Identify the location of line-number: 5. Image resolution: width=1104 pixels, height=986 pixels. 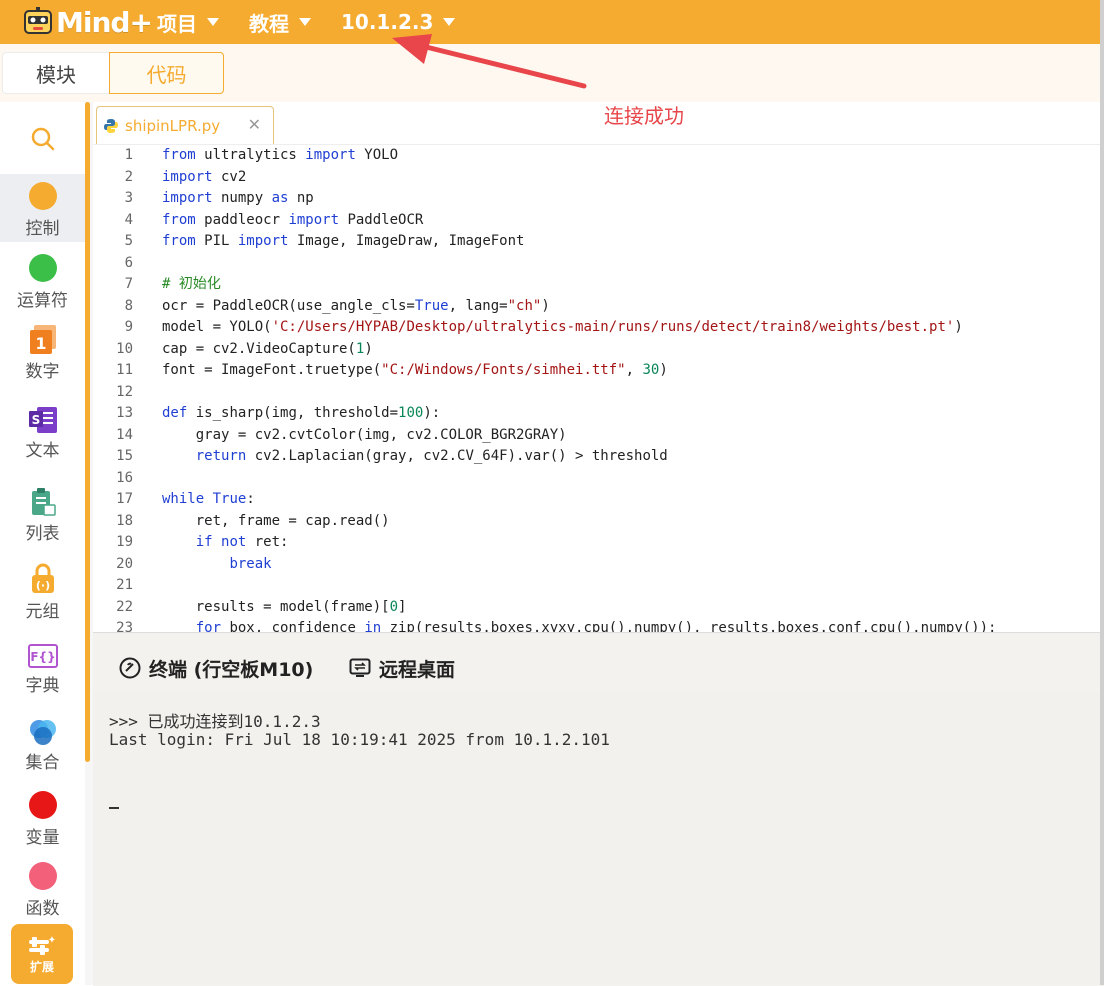
(128, 241).